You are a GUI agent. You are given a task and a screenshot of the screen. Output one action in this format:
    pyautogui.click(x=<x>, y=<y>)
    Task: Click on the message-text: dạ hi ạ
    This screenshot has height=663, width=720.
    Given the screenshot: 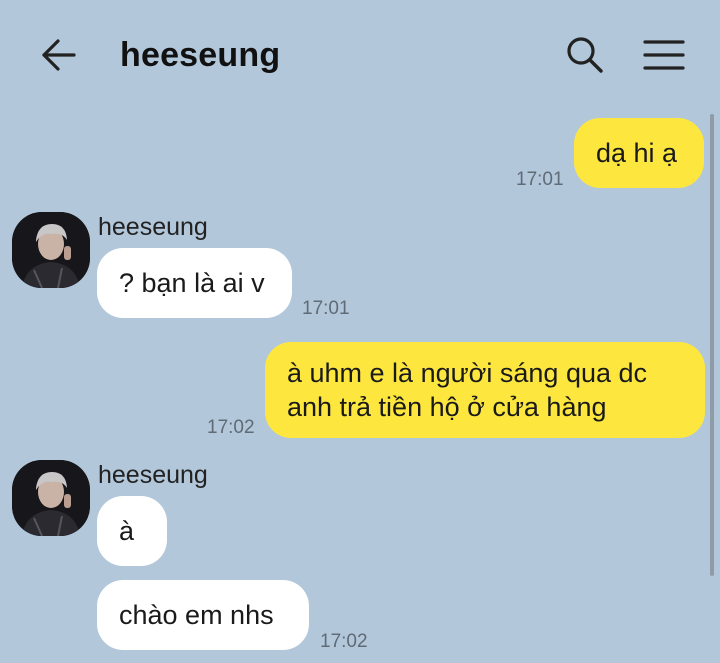 What is the action you would take?
    pyautogui.click(x=637, y=153)
    